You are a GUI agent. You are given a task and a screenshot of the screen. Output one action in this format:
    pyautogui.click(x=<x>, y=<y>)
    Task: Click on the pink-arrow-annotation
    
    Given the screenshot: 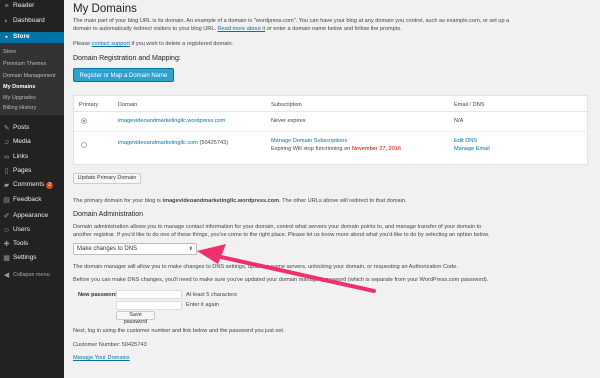 What is the action you would take?
    pyautogui.click(x=286, y=268)
    